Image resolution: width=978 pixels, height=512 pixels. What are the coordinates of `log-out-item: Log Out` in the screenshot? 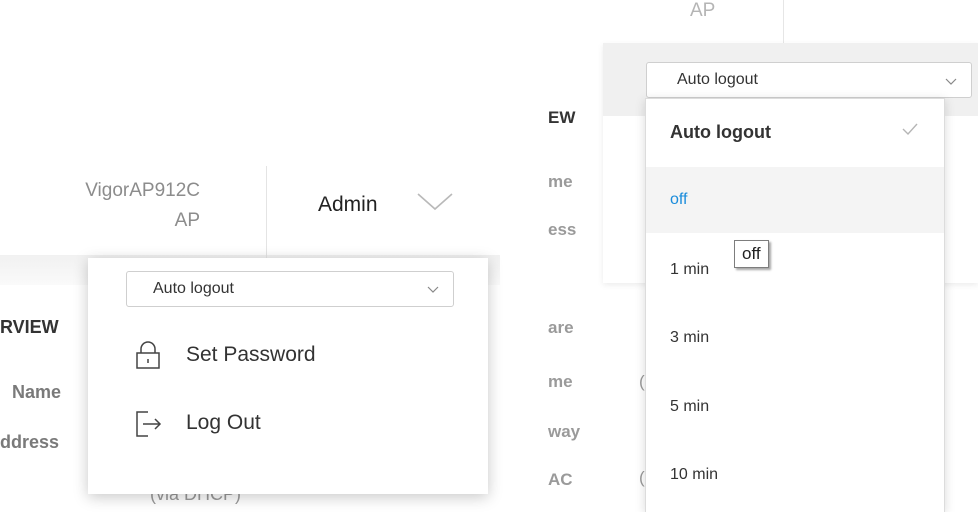 It's located at (197, 423).